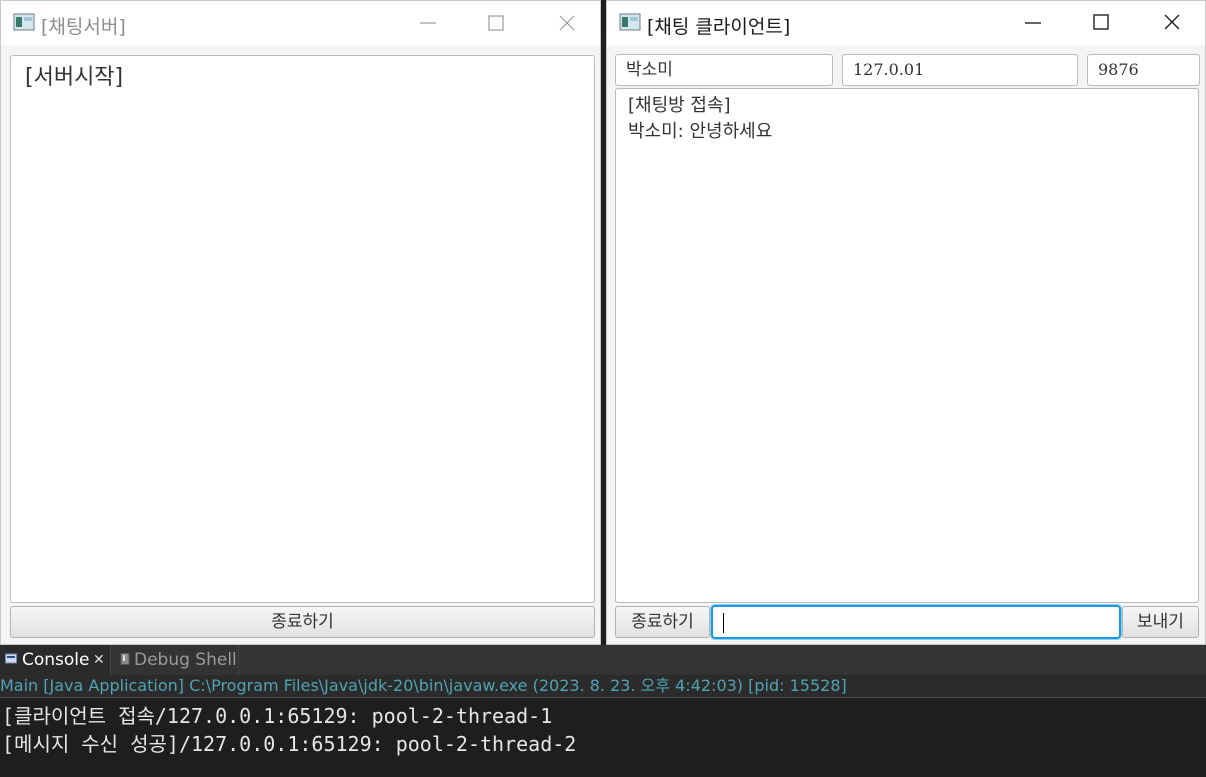  Describe the element at coordinates (906, 23) in the screenshot. I see `client-titlebar: [채팅 클라이언트]` at that location.